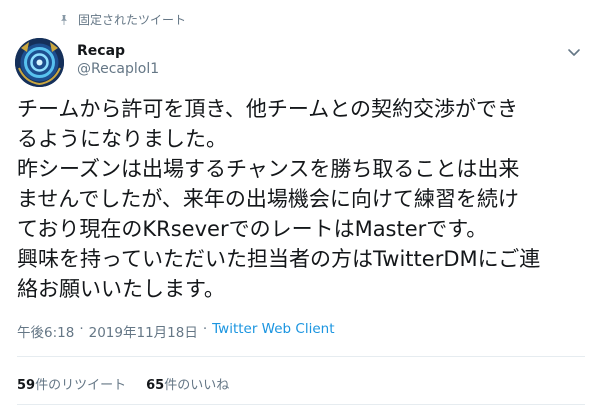 The width and height of the screenshot is (598, 408). I want to click on tweet-date: 2019年11月18日, so click(143, 331).